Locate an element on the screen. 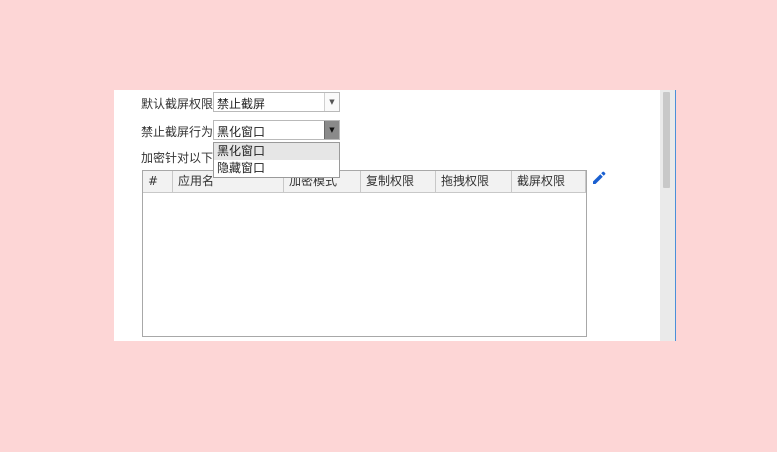 The width and height of the screenshot is (777, 452). dropdown-option-blacken-window: 黑化窗口 is located at coordinates (276, 151).